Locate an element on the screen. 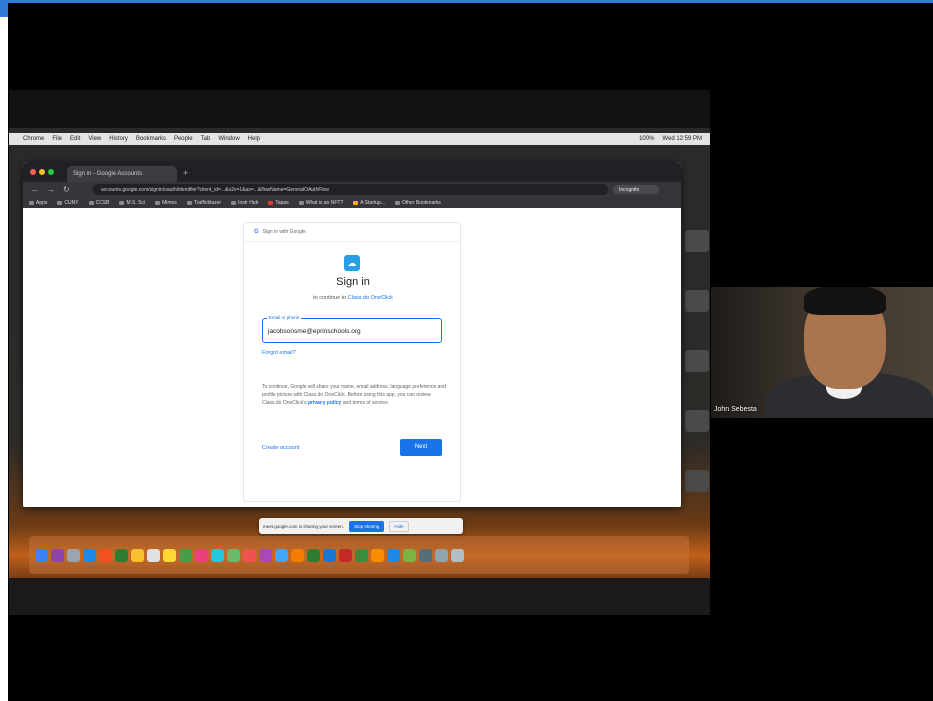 The image size is (933, 701). bookmark-item: Tapas is located at coordinates (278, 203).